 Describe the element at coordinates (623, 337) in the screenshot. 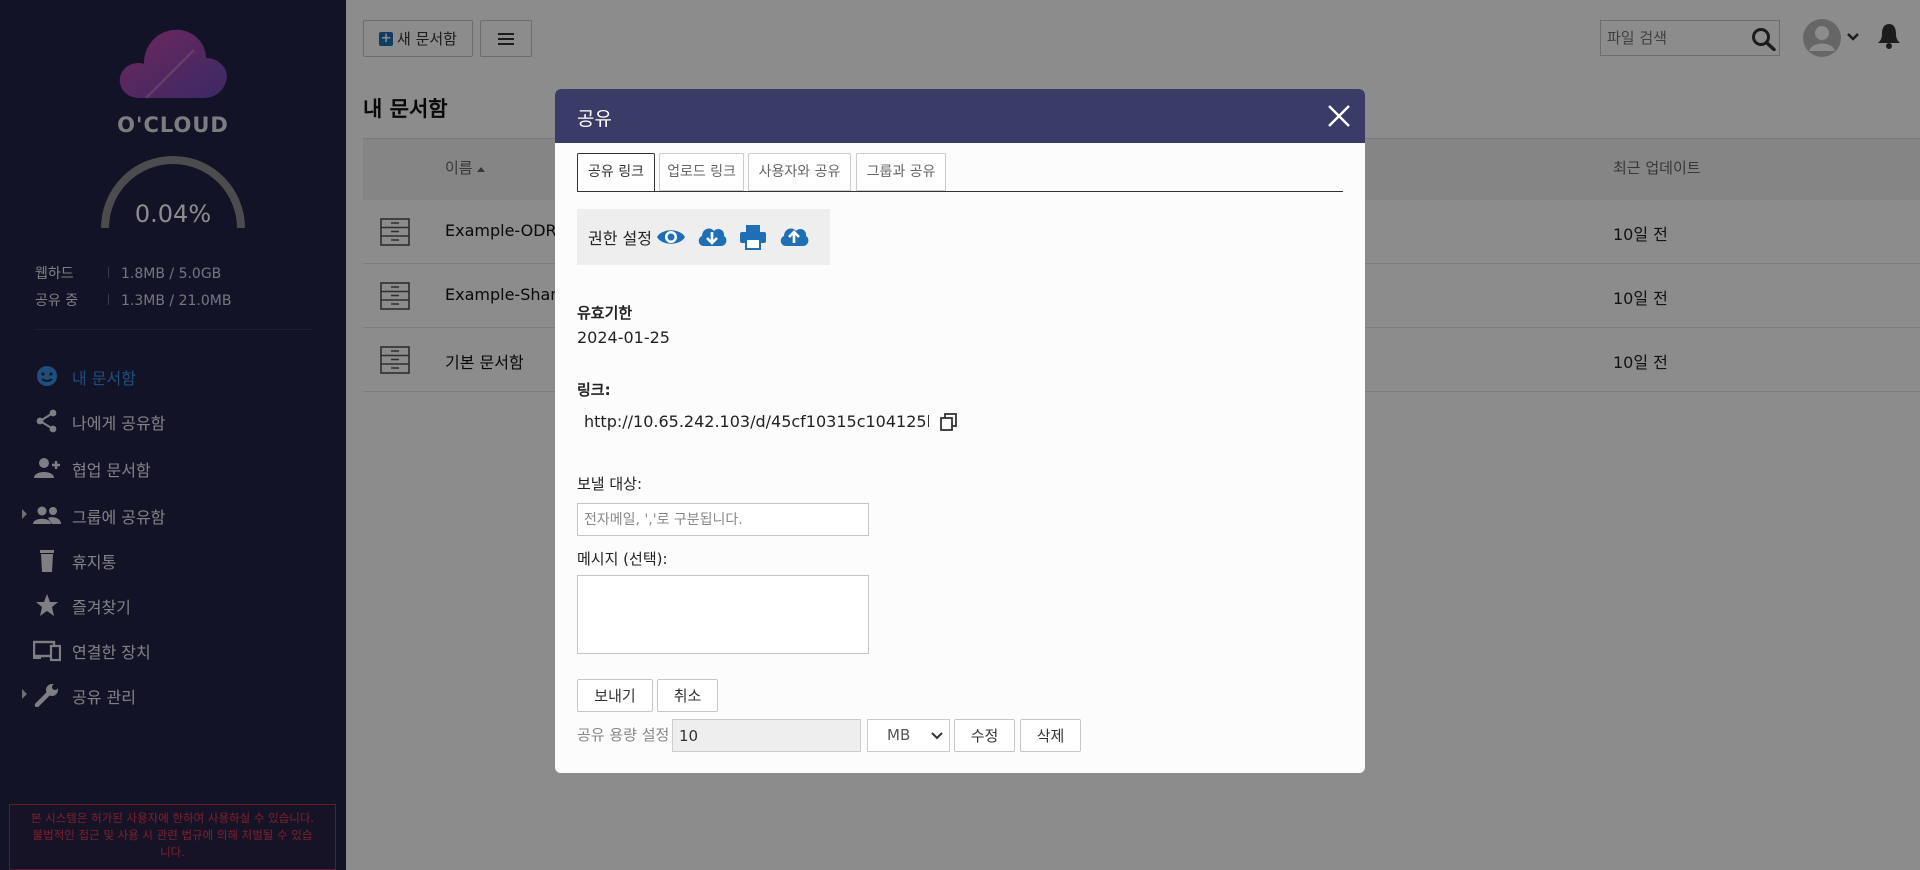

I see `expiry-value: 2024-01-25` at that location.